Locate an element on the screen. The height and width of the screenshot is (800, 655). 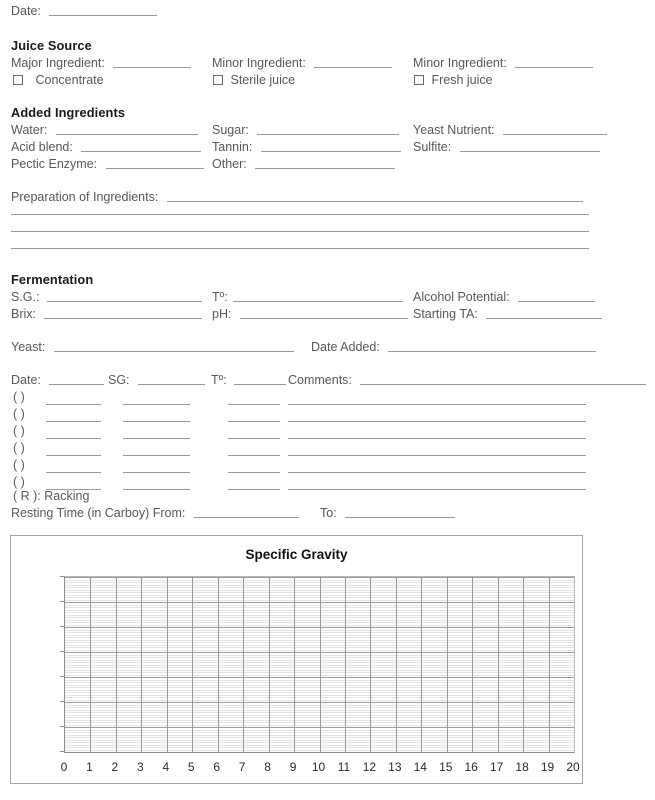
checkbox-concentrate: Concentrate is located at coordinates (58, 80).